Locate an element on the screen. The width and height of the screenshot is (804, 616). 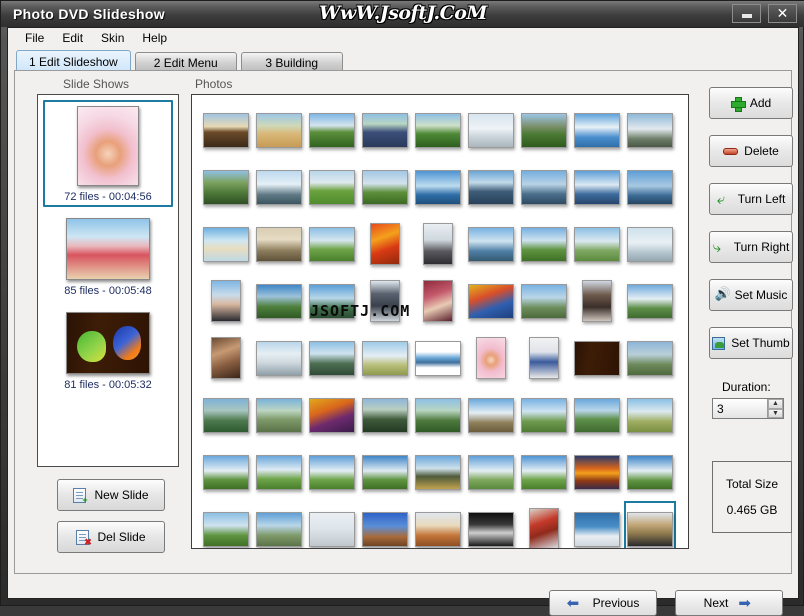
spin-down-icon: ▼ is located at coordinates (775, 413).